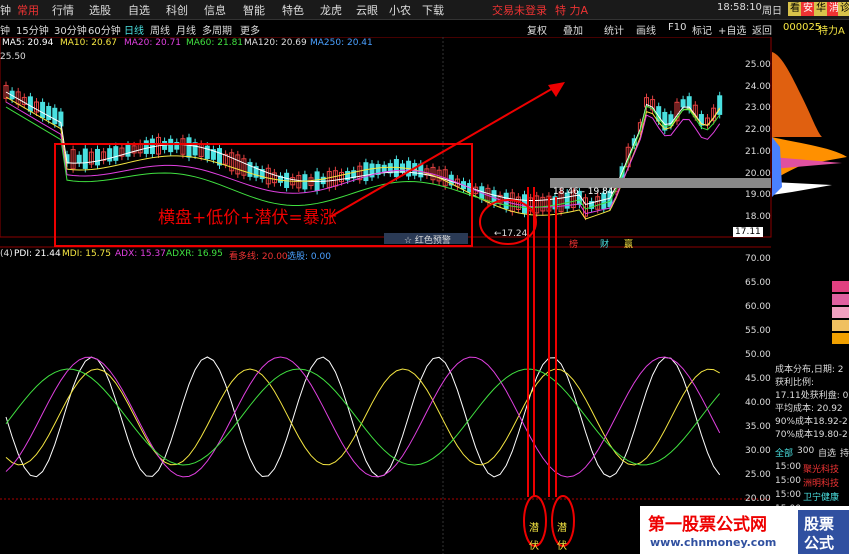  What do you see at coordinates (537, 29) in the screenshot?
I see `tool-fuquan: 复权` at bounding box center [537, 29].